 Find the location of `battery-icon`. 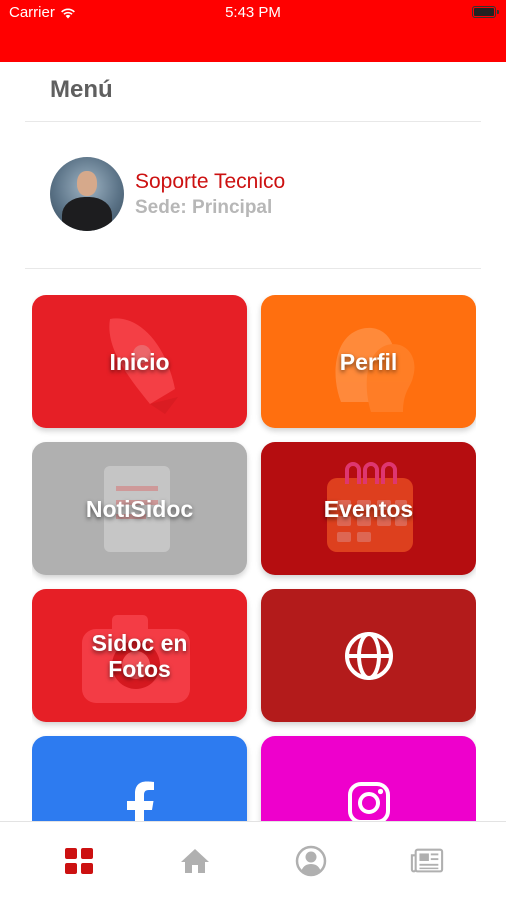

battery-icon is located at coordinates (485, 12).